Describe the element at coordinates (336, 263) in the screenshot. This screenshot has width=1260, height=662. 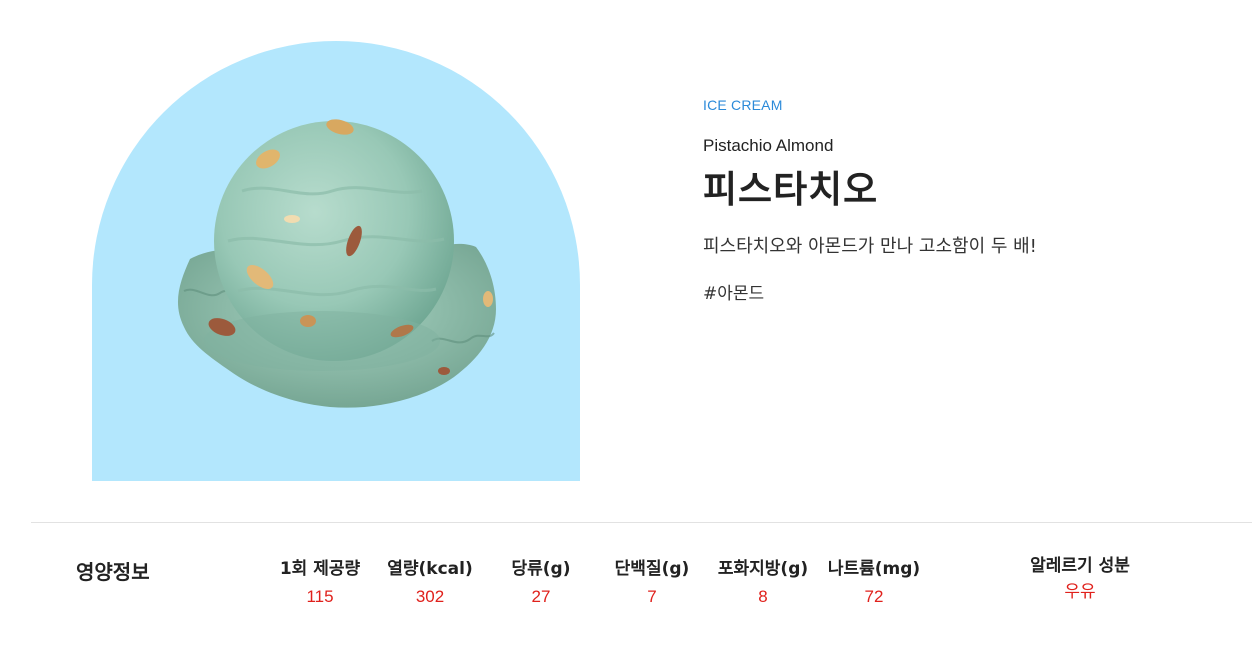
I see `ice-cream-scoop-icon` at that location.